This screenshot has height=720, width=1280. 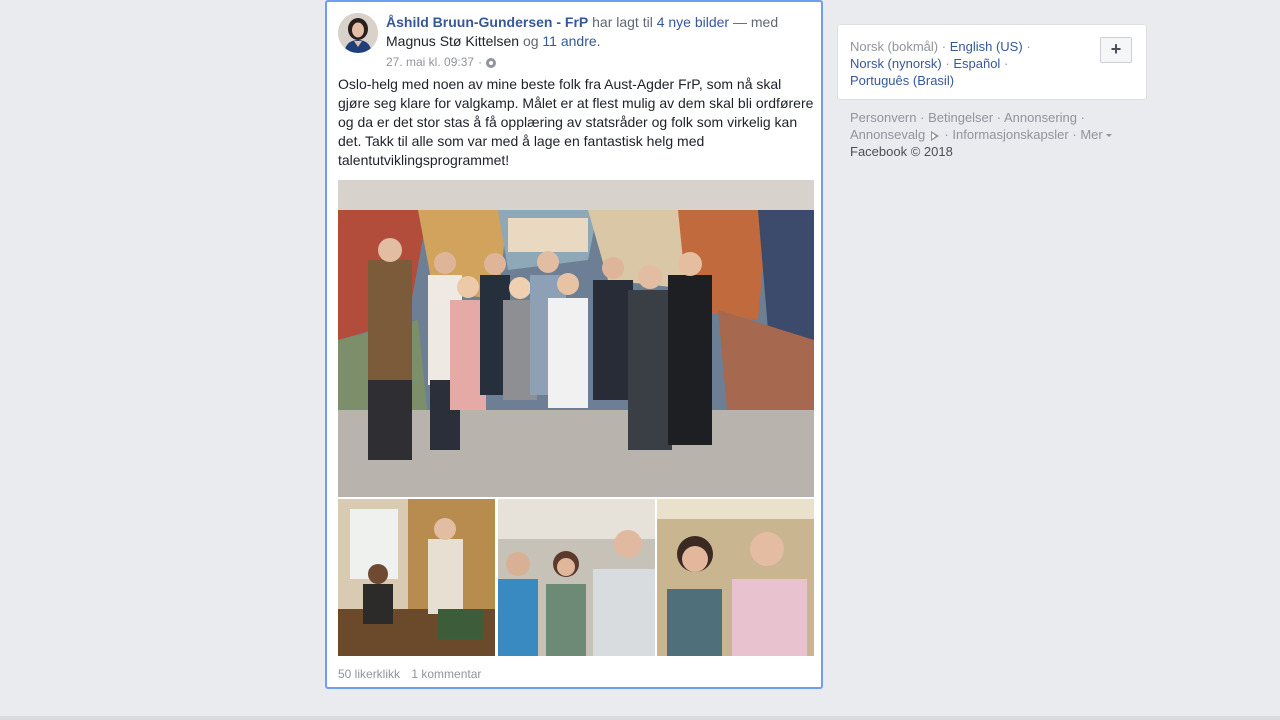 What do you see at coordinates (1040, 117) in the screenshot?
I see `footer-link-advertising: Annonsering` at bounding box center [1040, 117].